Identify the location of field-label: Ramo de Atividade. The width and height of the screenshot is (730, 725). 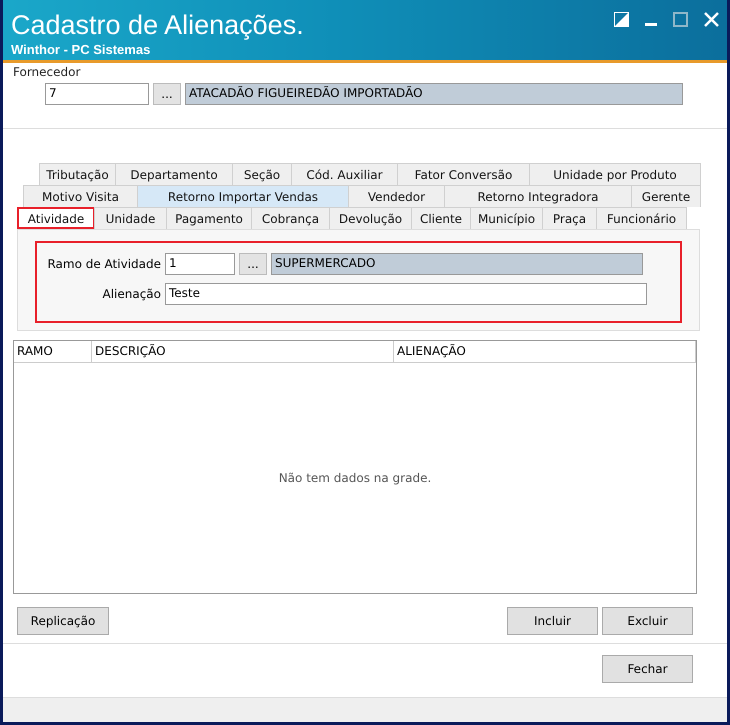
(103, 264).